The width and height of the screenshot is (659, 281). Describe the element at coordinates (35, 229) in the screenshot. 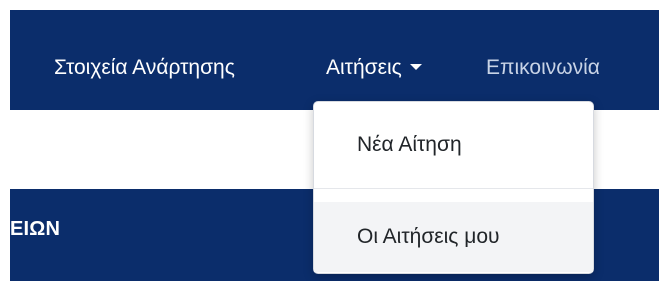

I see `section-title: ΕΙΩΝ` at that location.